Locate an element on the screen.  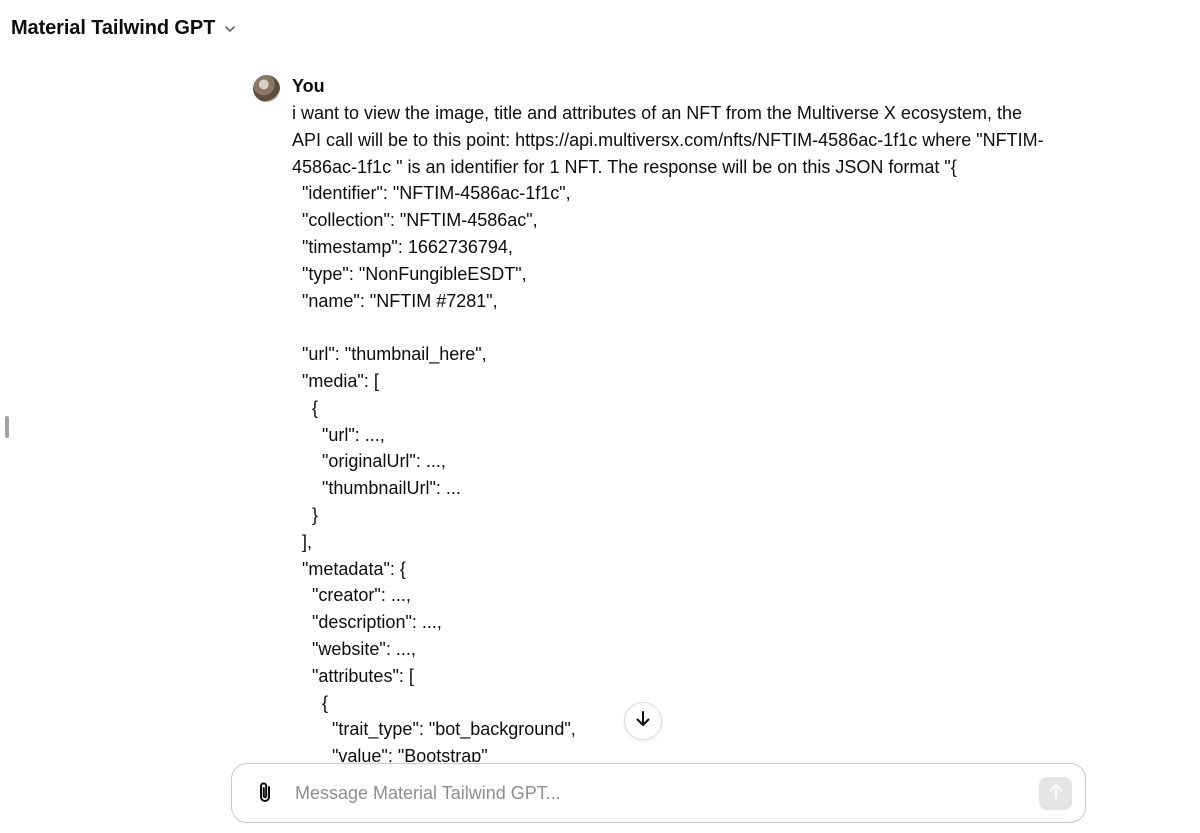
send-button is located at coordinates (1055, 793).